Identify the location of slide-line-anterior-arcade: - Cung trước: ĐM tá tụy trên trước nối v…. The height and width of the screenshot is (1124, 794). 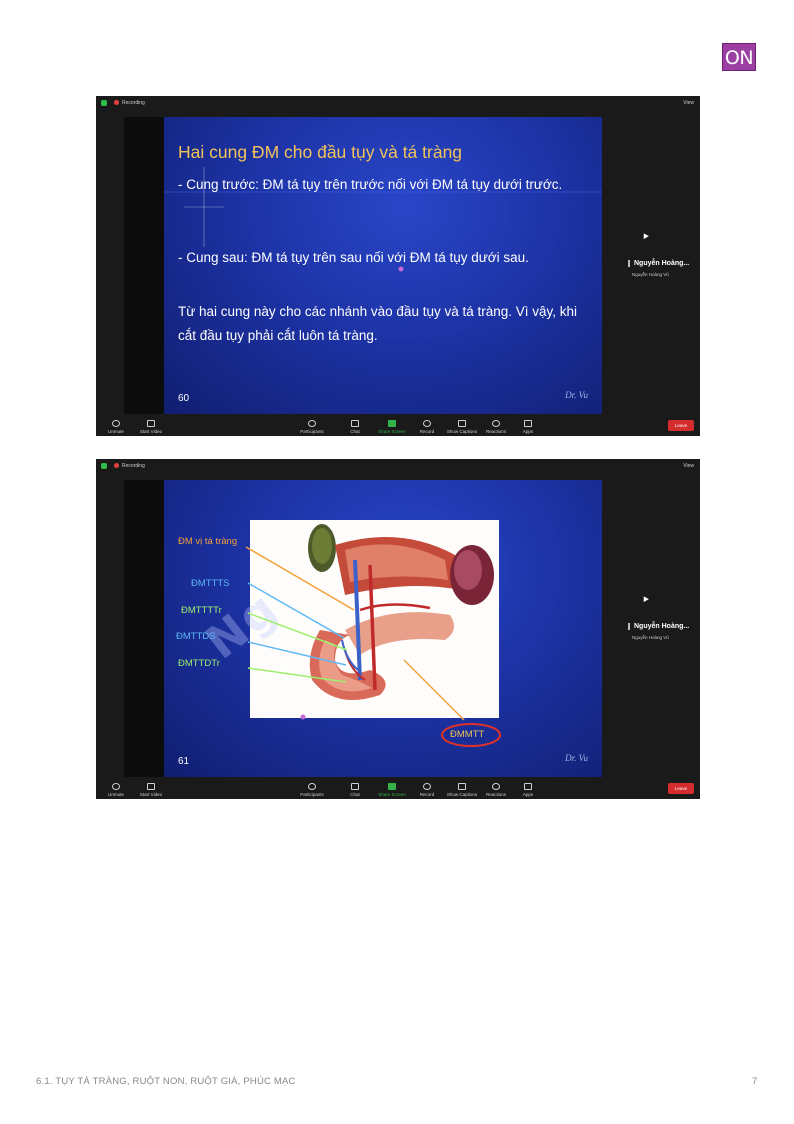
(370, 184).